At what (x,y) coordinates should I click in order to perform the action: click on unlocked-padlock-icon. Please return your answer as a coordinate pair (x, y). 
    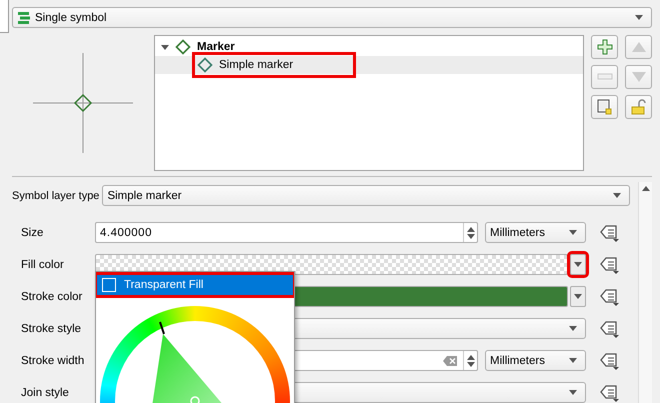
    Looking at the image, I should click on (638, 107).